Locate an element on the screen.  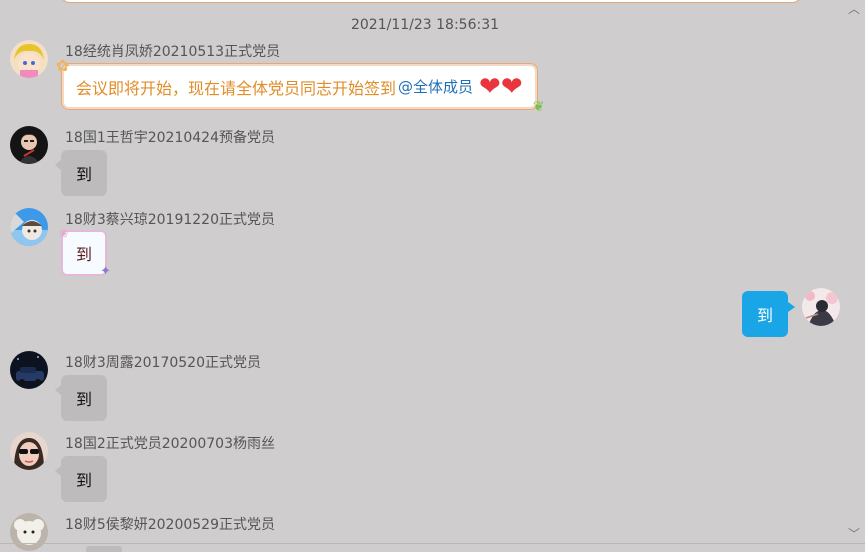
mention-link: @全体成员 is located at coordinates (435, 86).